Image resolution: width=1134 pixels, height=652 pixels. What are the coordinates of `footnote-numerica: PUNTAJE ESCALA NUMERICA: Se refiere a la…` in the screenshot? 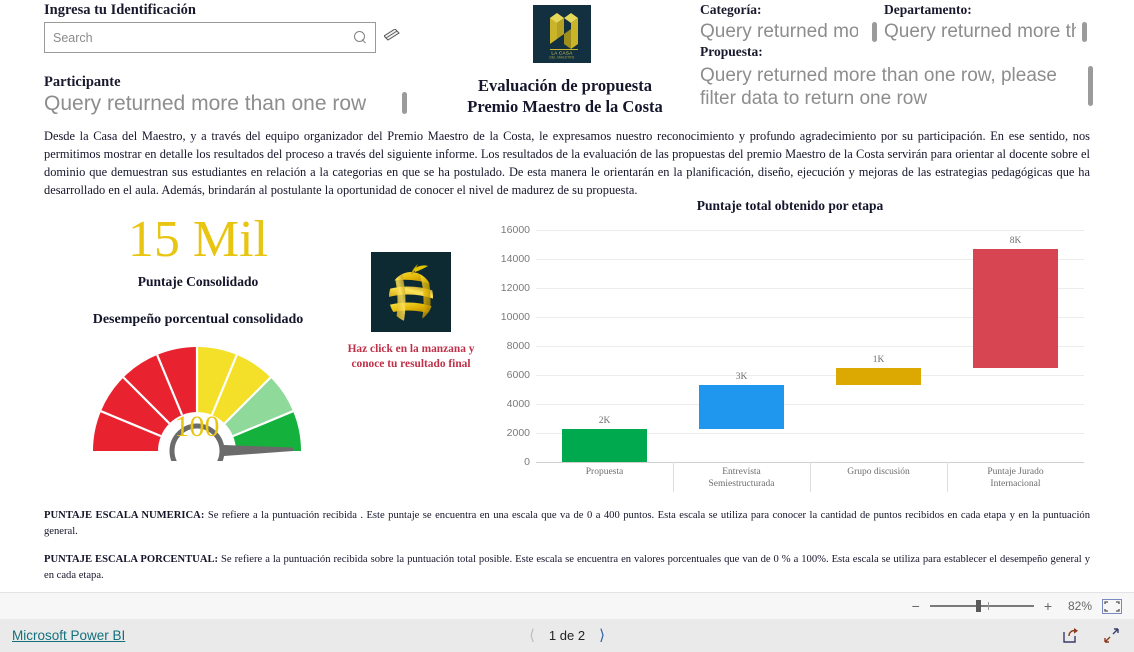 It's located at (567, 524).